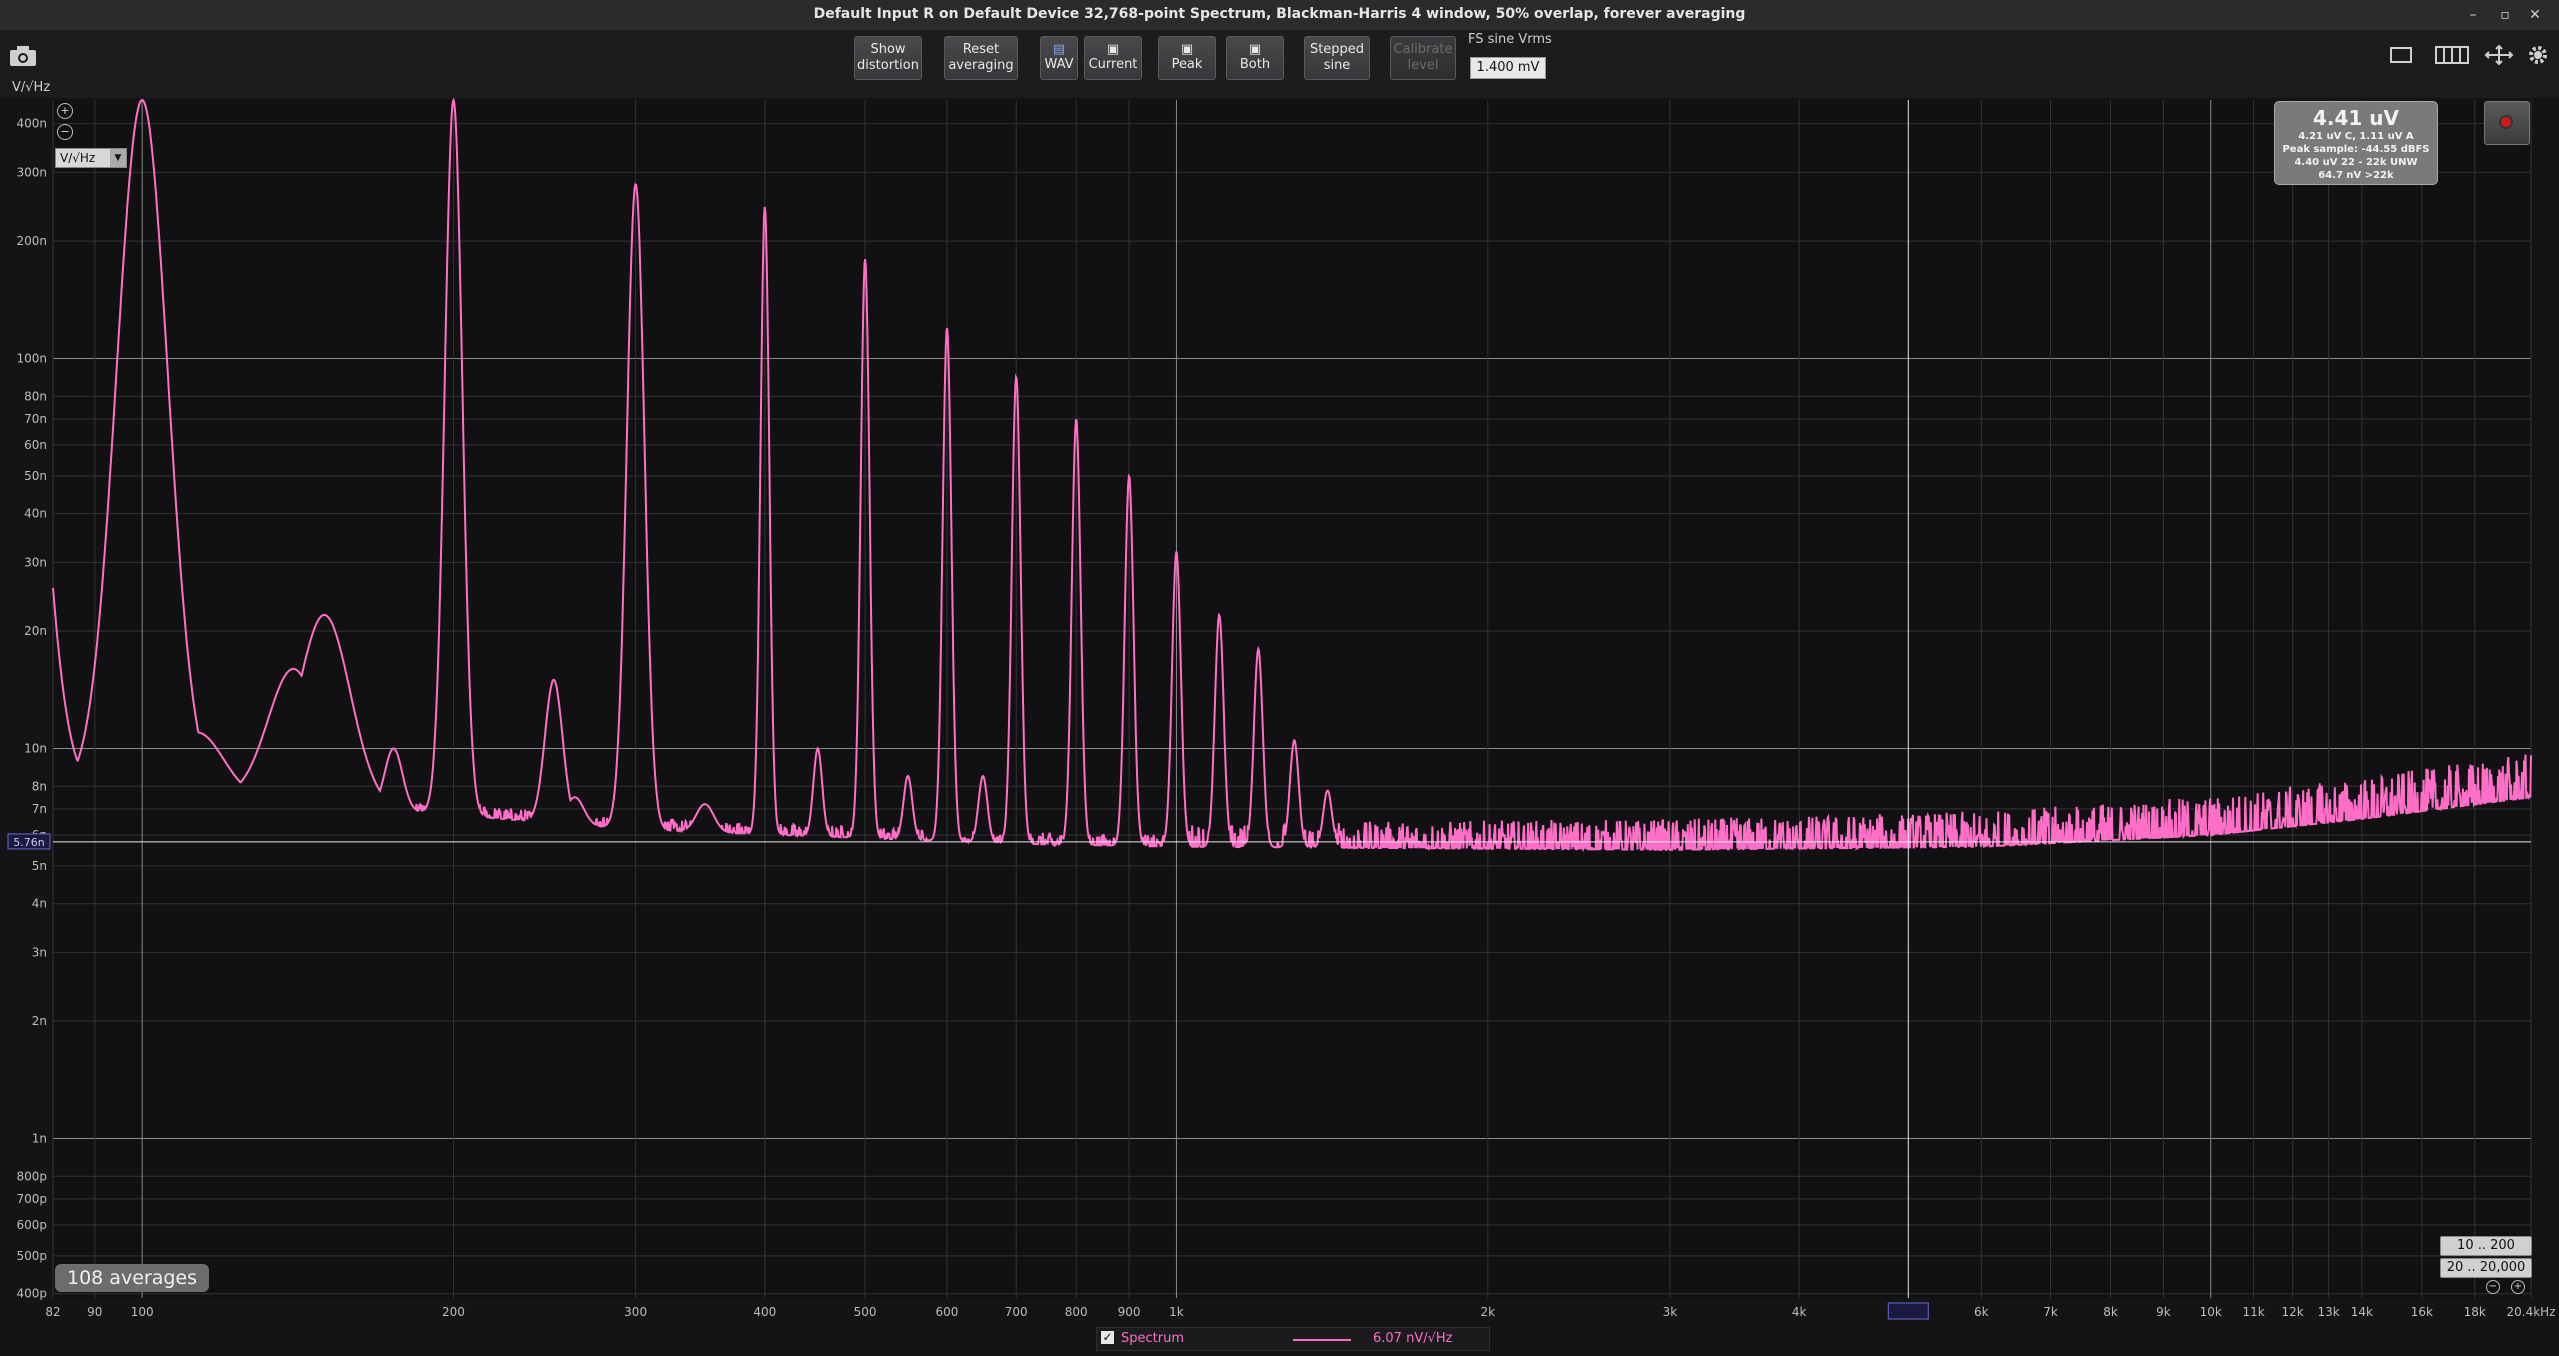 The image size is (2559, 1356). What do you see at coordinates (94, 1312) in the screenshot?
I see `x-tick-label: 90` at bounding box center [94, 1312].